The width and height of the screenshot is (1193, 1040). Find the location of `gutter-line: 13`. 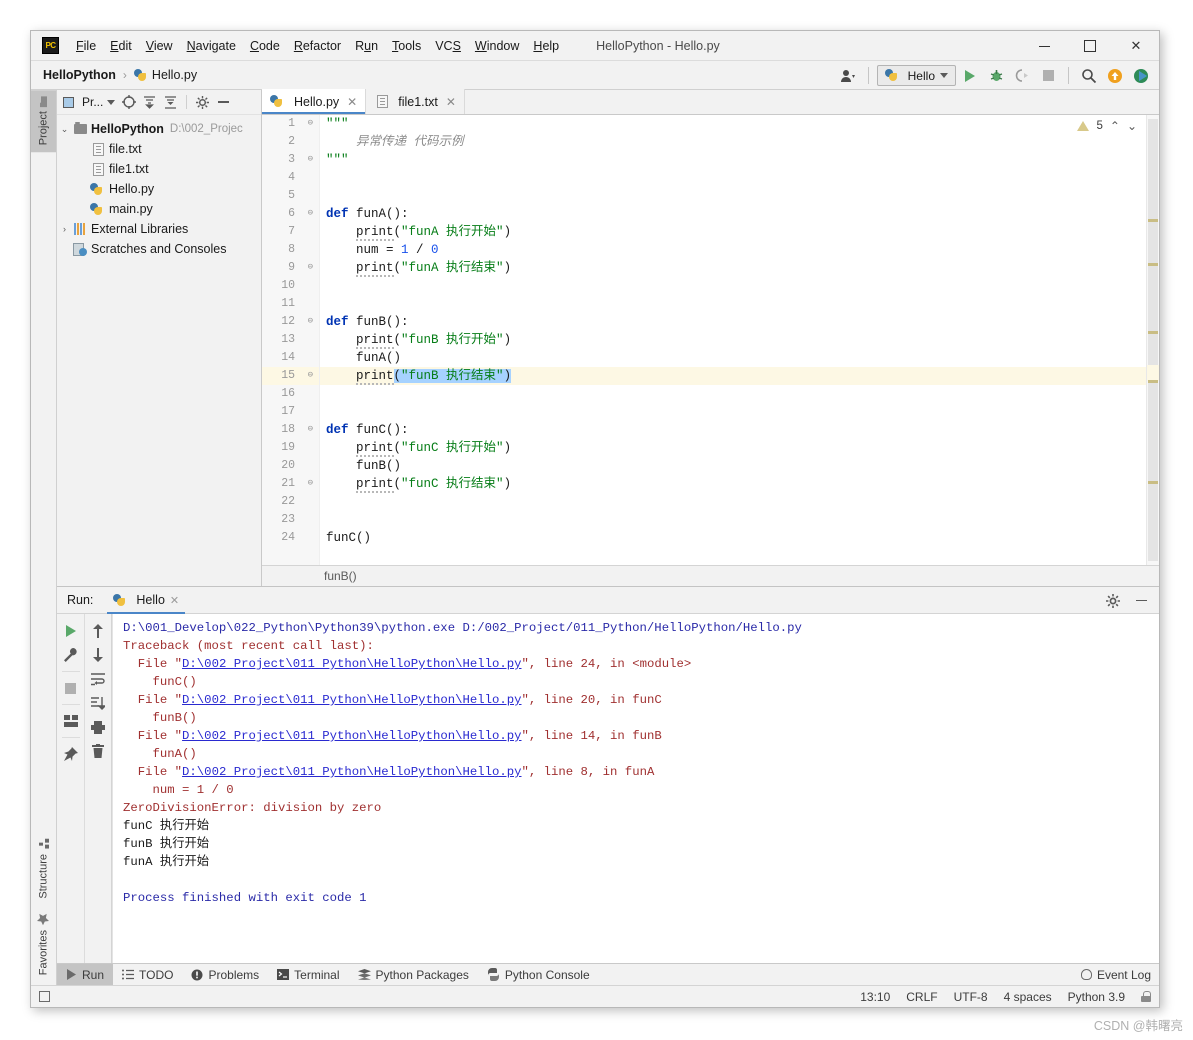

gutter-line: 13 is located at coordinates (290, 340).